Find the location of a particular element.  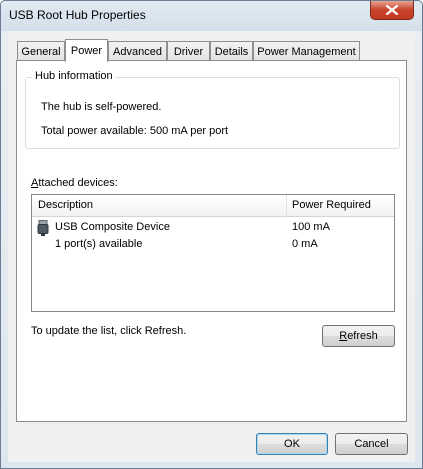

title-bar: USB Root Hub Properties is located at coordinates (211, 16).